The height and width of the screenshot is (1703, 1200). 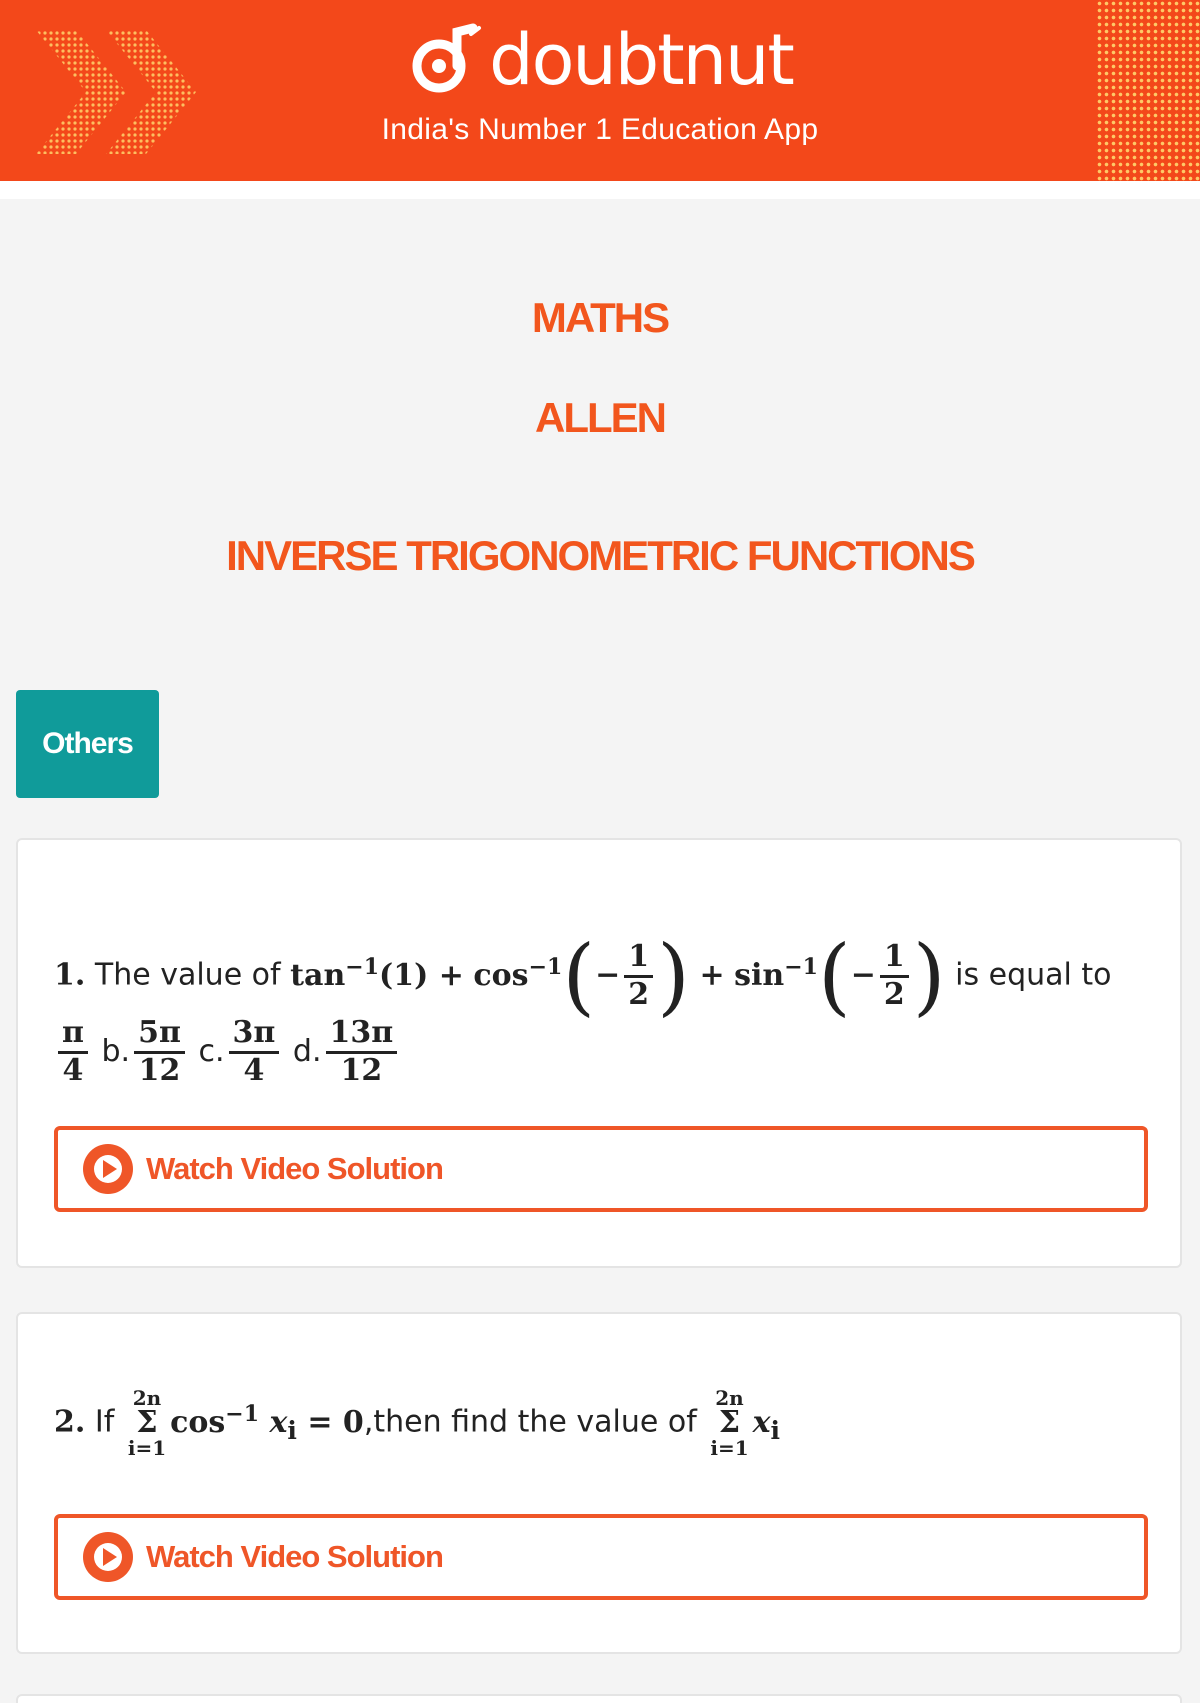 I want to click on option: d. 13π 12, so click(x=347, y=1051).